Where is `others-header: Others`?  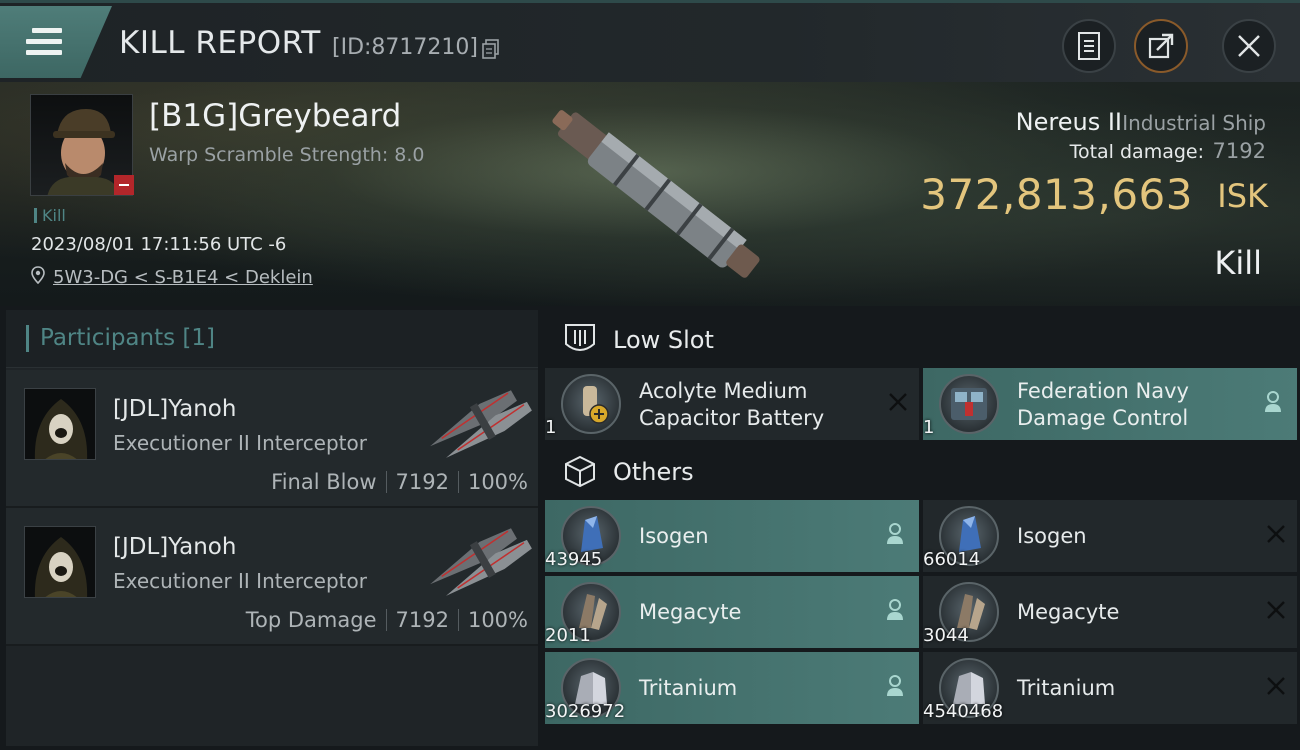 others-header: Others is located at coordinates (921, 471).